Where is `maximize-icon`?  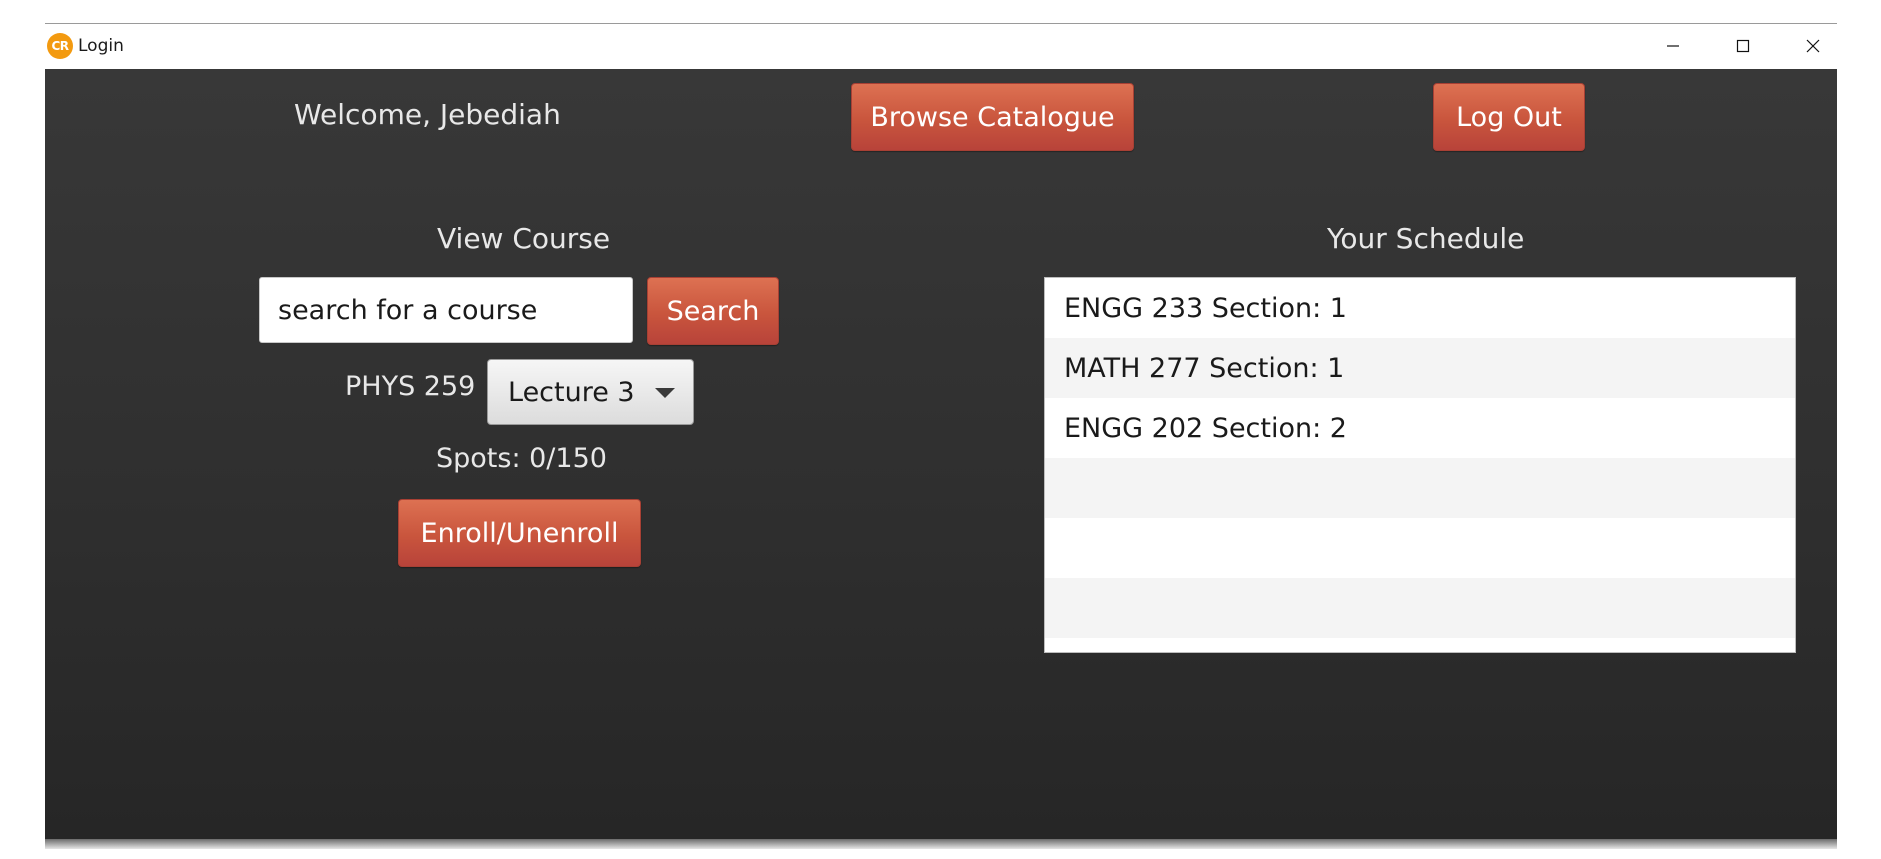
maximize-icon is located at coordinates (1743, 46).